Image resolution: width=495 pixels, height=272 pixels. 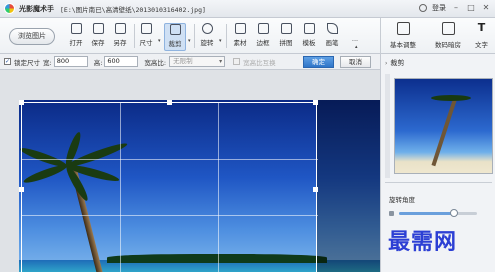 What do you see at coordinates (481, 45) in the screenshot?
I see `tool-label: 文字` at bounding box center [481, 45].